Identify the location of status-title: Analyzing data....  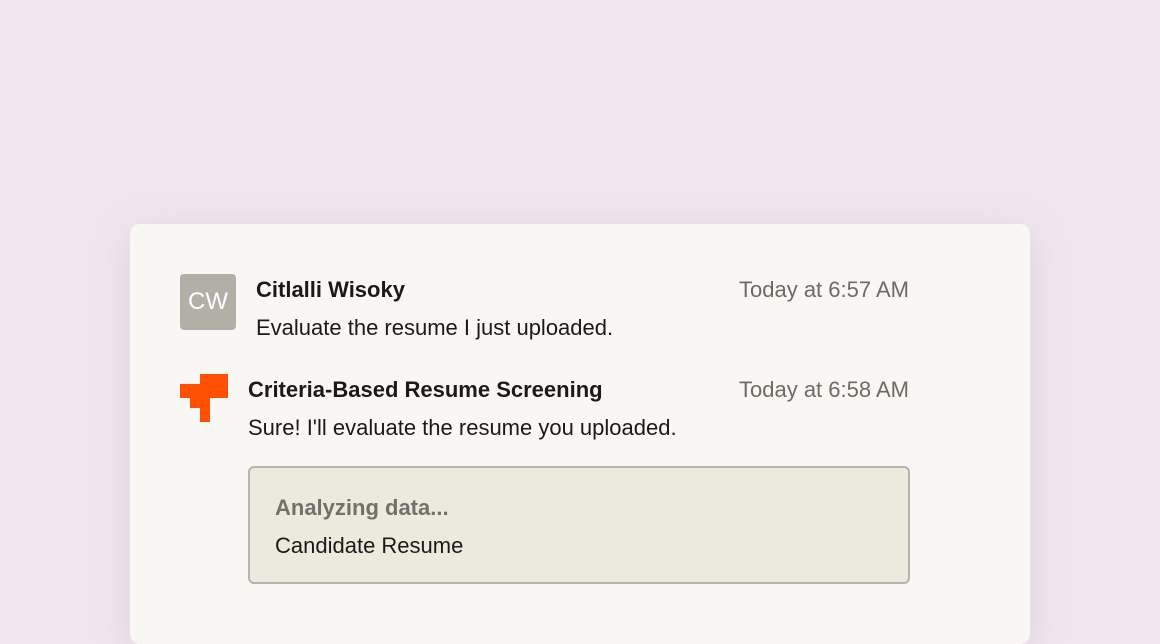
(362, 507).